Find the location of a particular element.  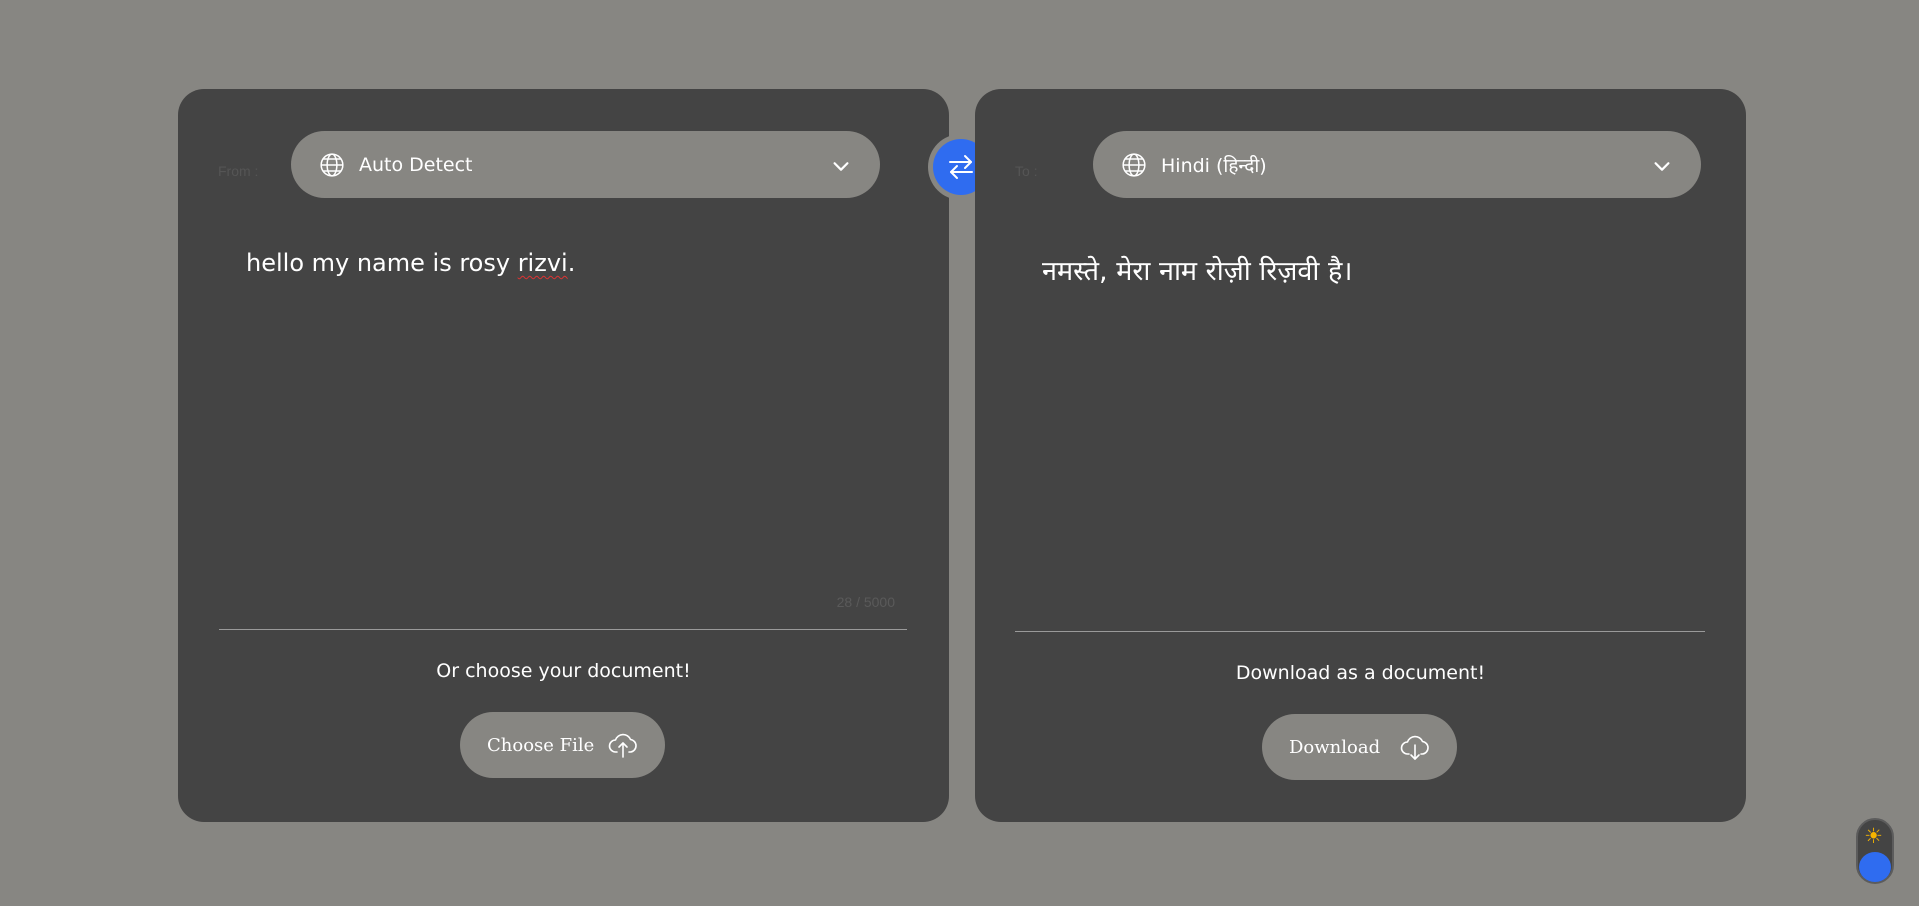

source-text-part: hello my name is rosy is located at coordinates (382, 263).